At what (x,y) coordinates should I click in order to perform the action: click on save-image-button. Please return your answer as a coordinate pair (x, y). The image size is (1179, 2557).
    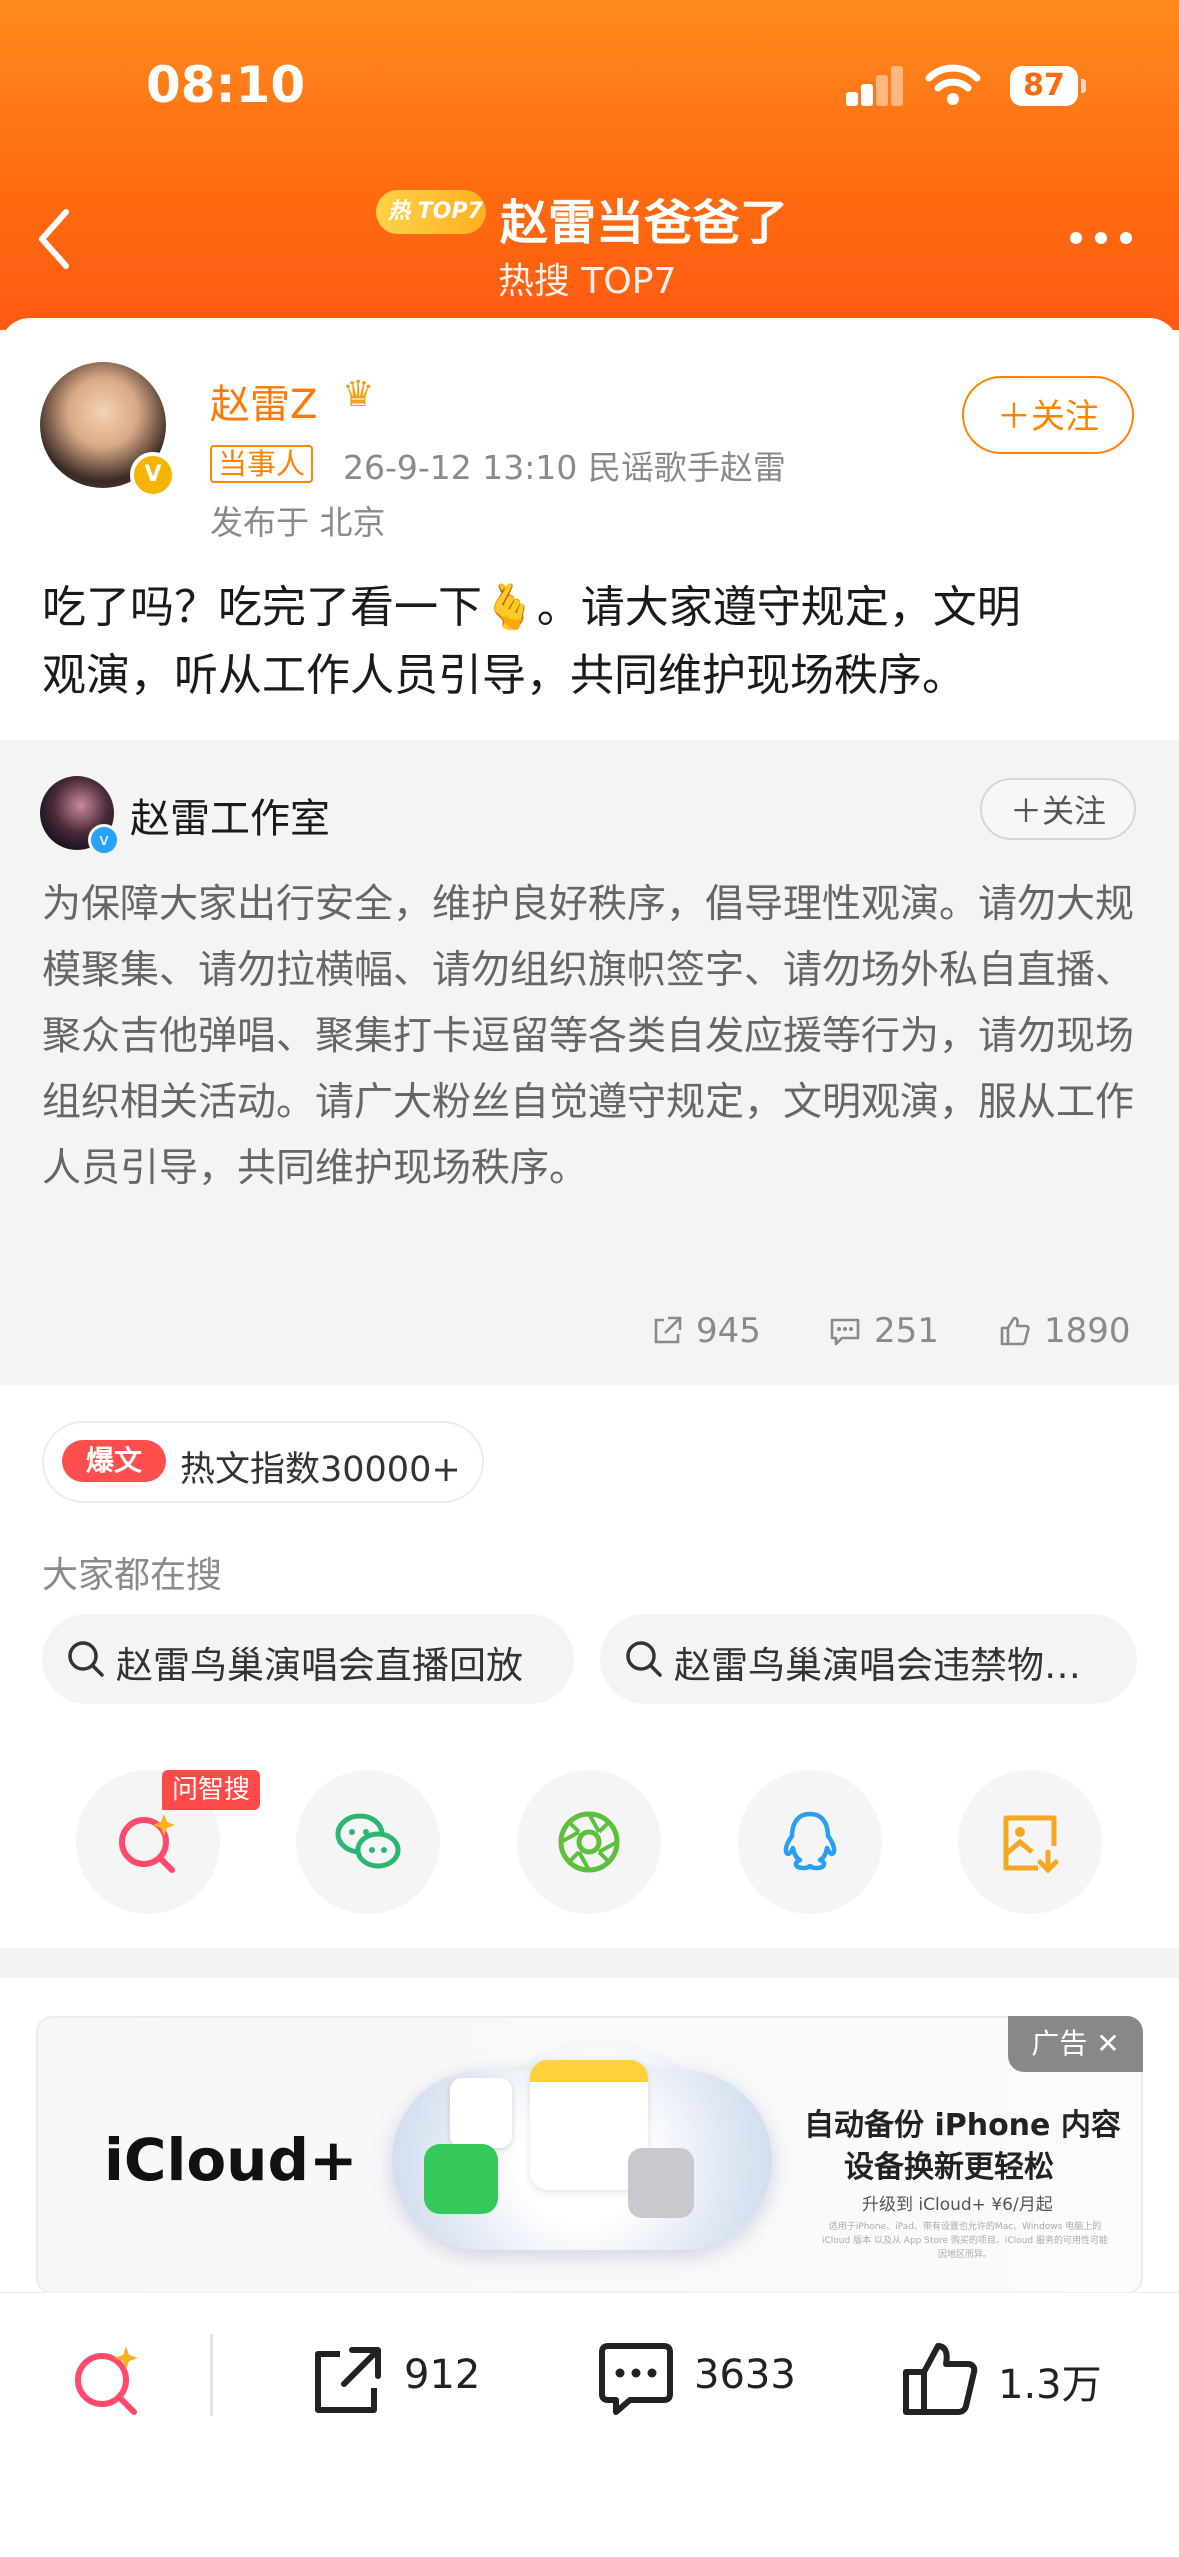
    Looking at the image, I should click on (1030, 1842).